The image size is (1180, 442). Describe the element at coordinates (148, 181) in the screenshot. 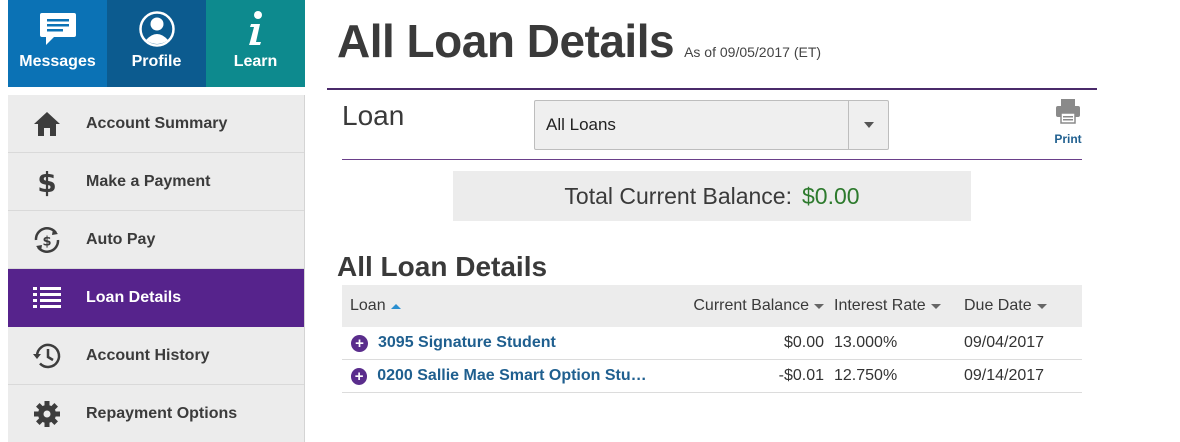

I see `sidebar-item-label: Make a Payment` at that location.